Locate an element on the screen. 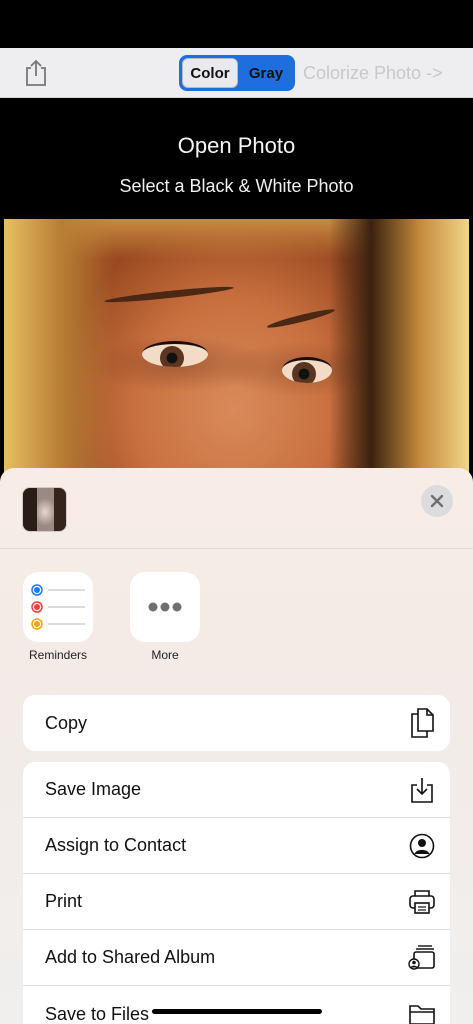 This screenshot has width=473, height=1024. action-label: Save to Files is located at coordinates (97, 1013).